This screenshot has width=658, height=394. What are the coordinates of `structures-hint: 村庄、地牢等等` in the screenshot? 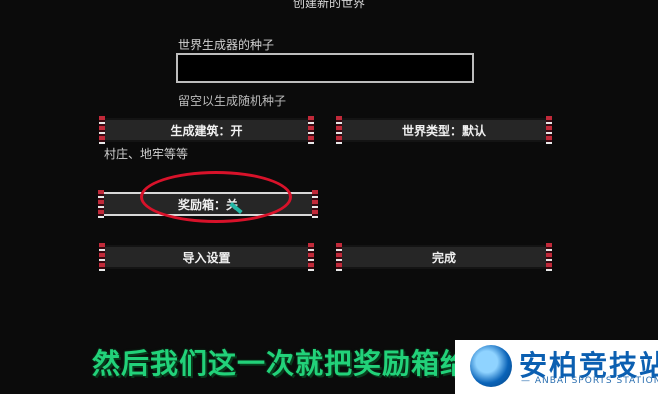 It's located at (146, 154).